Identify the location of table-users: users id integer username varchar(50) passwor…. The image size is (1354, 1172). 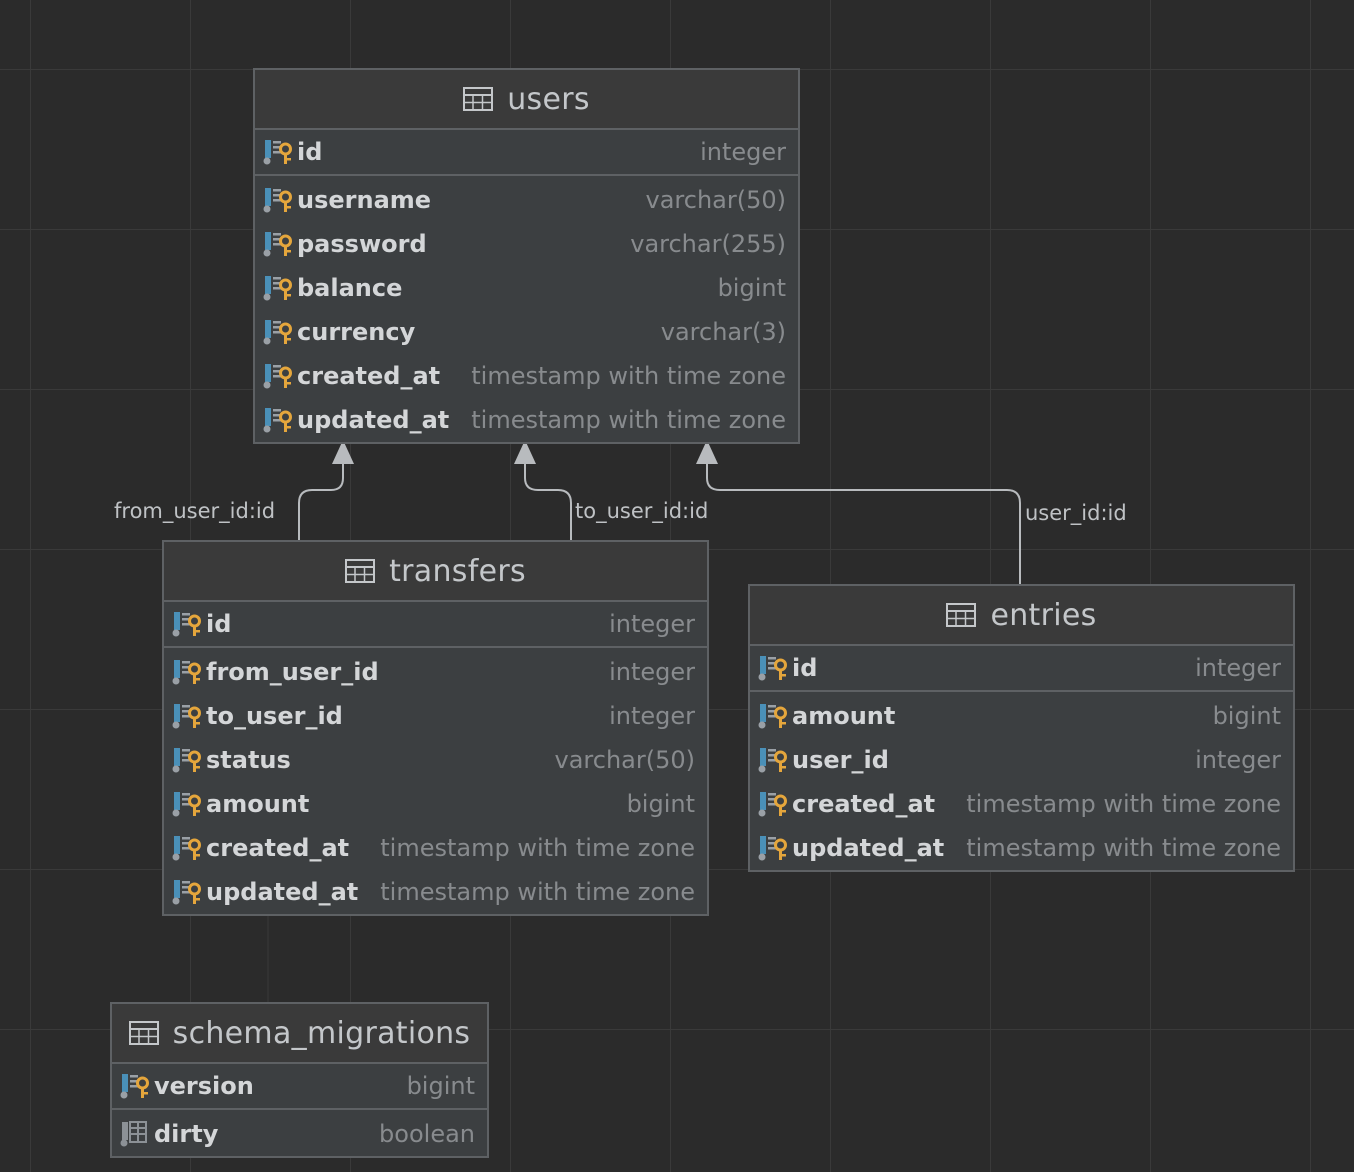
(526, 256).